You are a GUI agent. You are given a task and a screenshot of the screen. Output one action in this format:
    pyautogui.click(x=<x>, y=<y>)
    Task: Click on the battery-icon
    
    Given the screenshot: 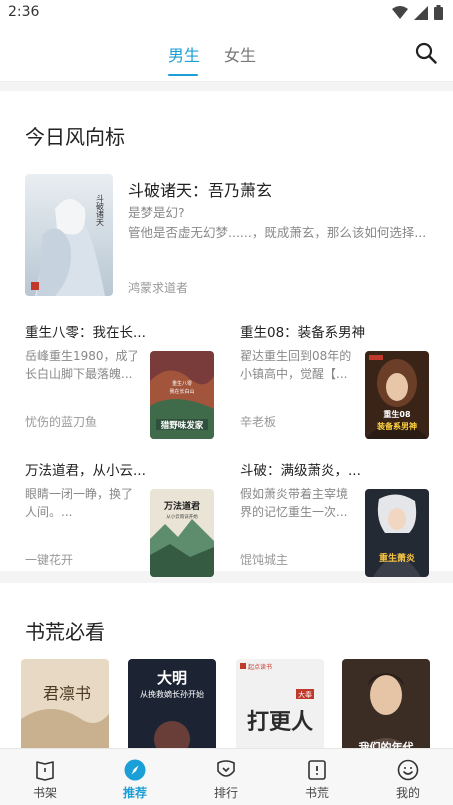 What is the action you would take?
    pyautogui.click(x=438, y=12)
    